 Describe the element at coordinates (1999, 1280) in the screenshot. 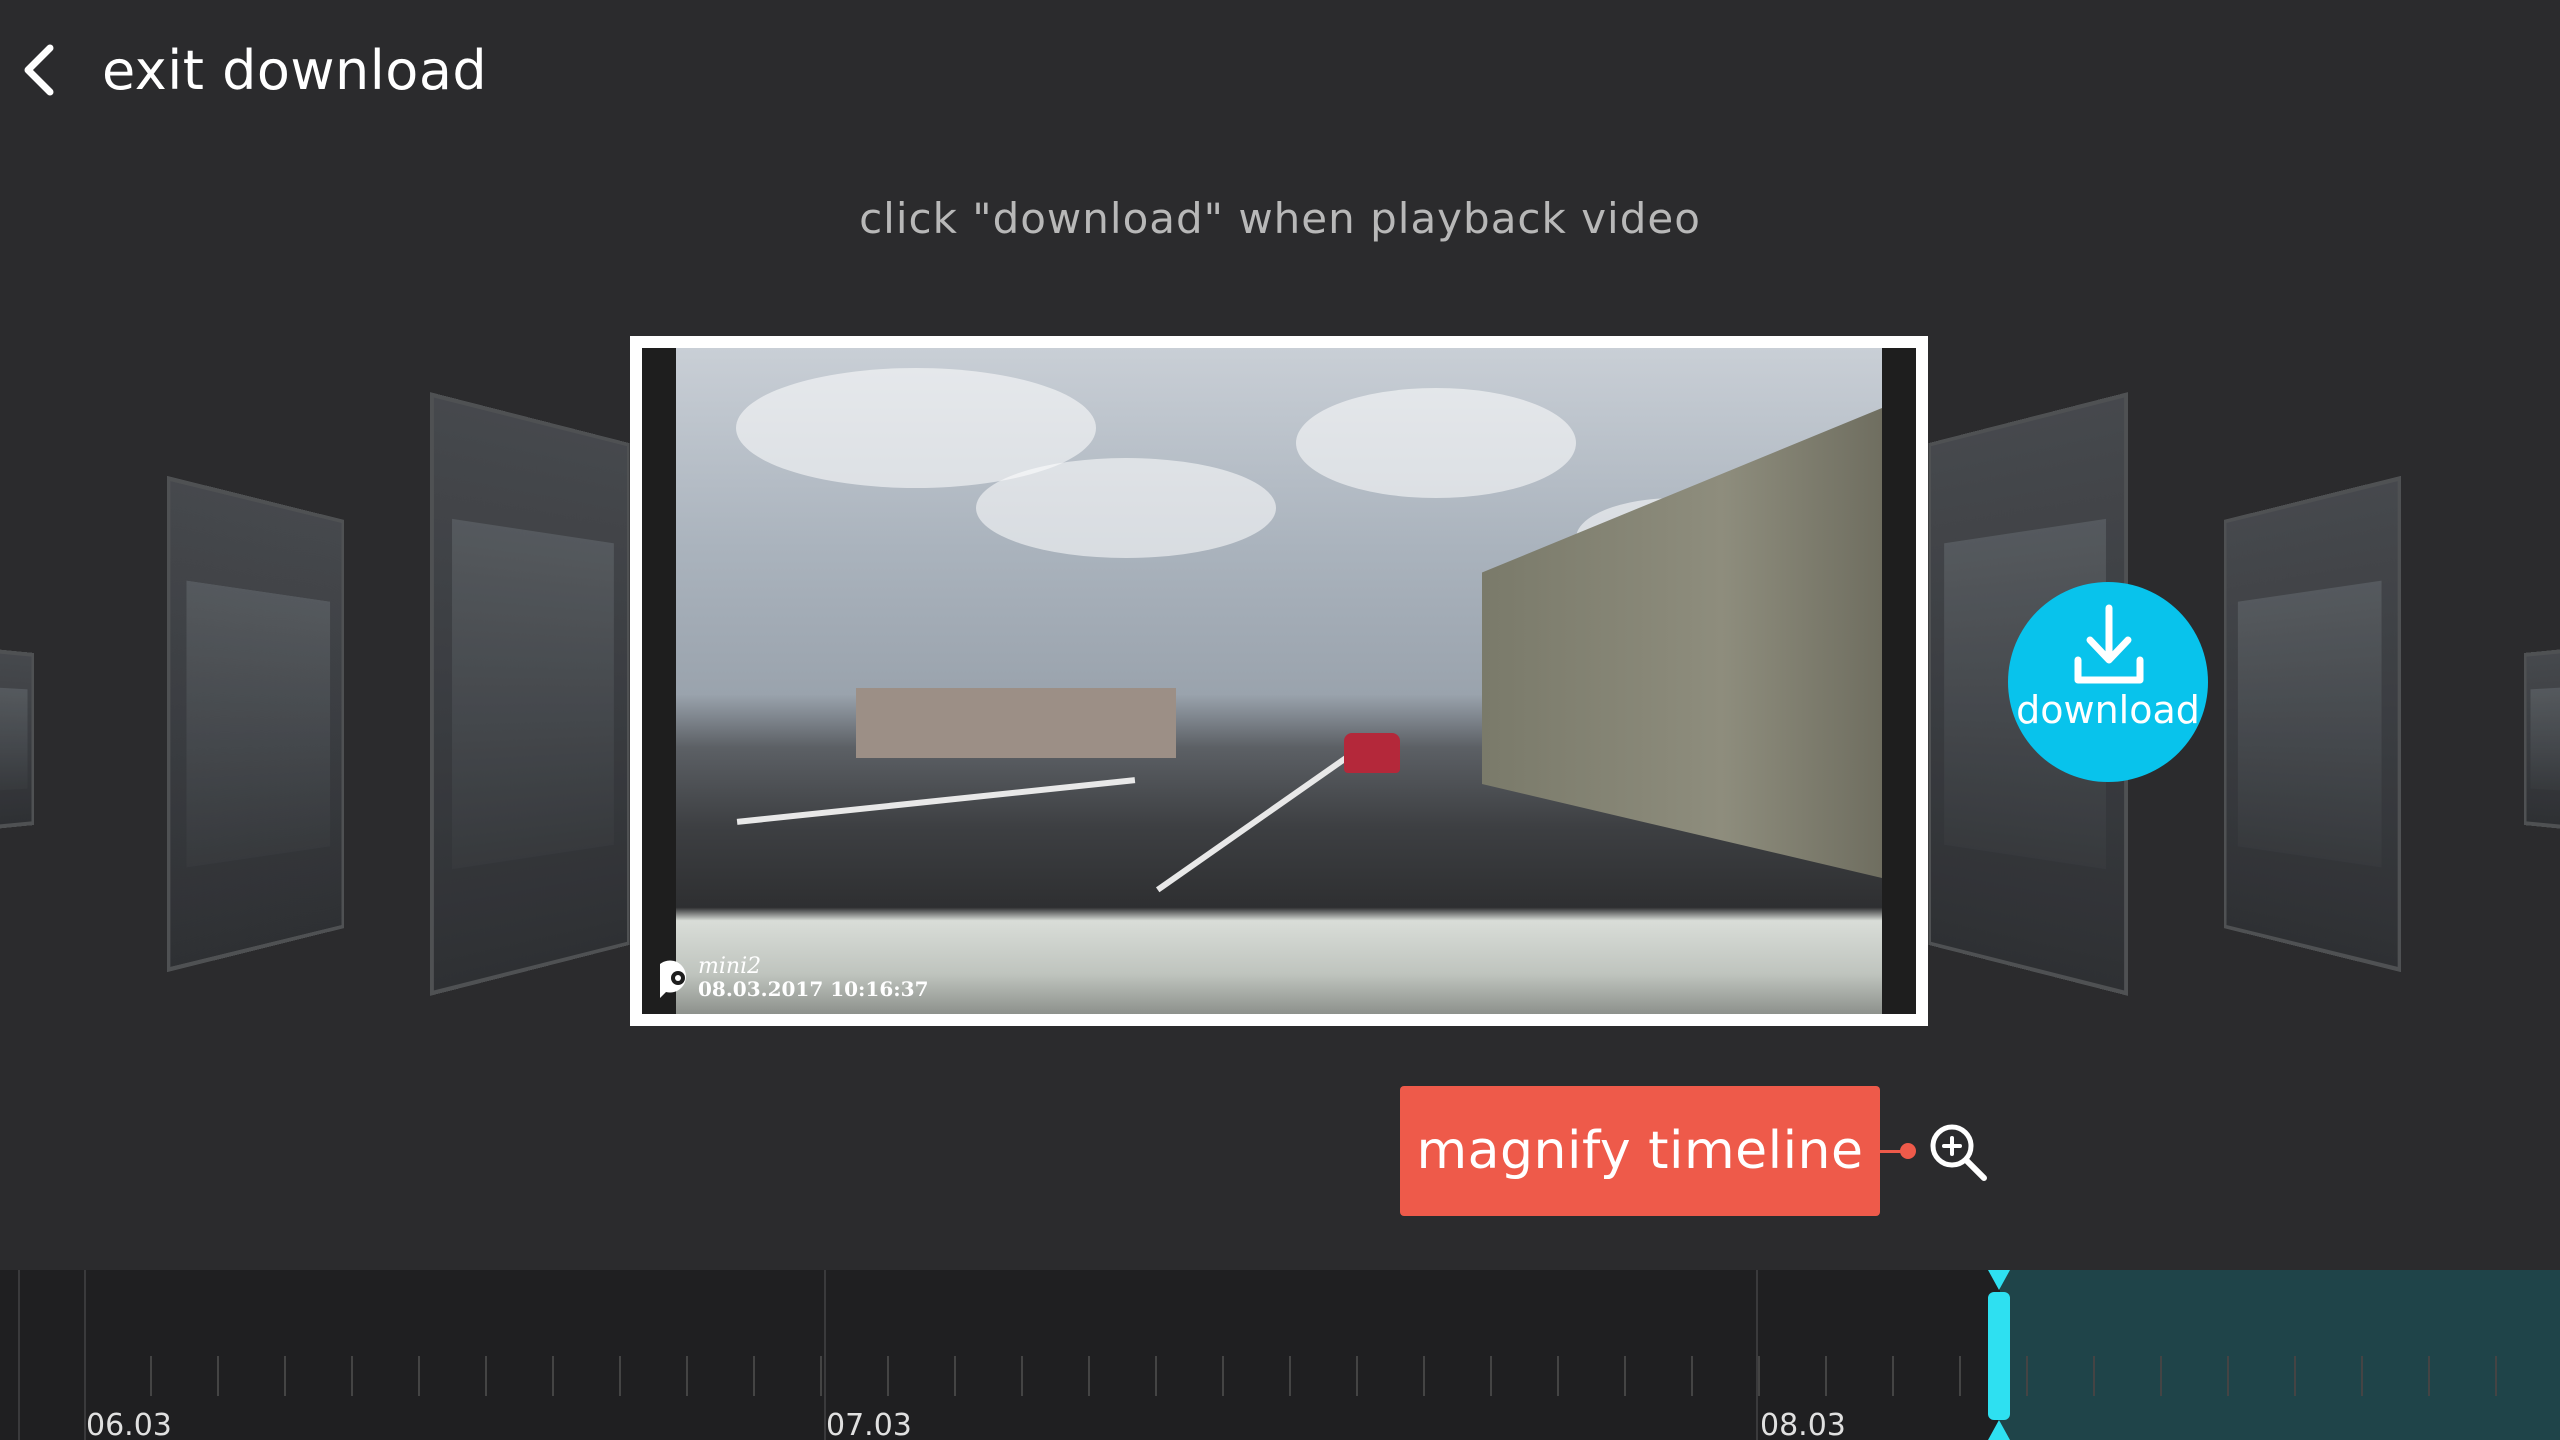

I see `playhead-marker-top` at that location.